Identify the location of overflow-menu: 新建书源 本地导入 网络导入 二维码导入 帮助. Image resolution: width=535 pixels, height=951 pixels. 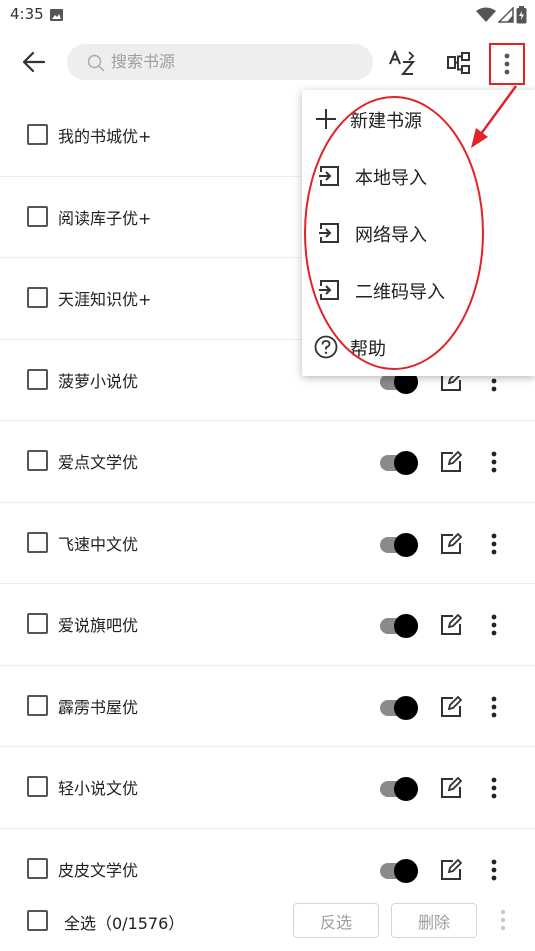
(418, 233).